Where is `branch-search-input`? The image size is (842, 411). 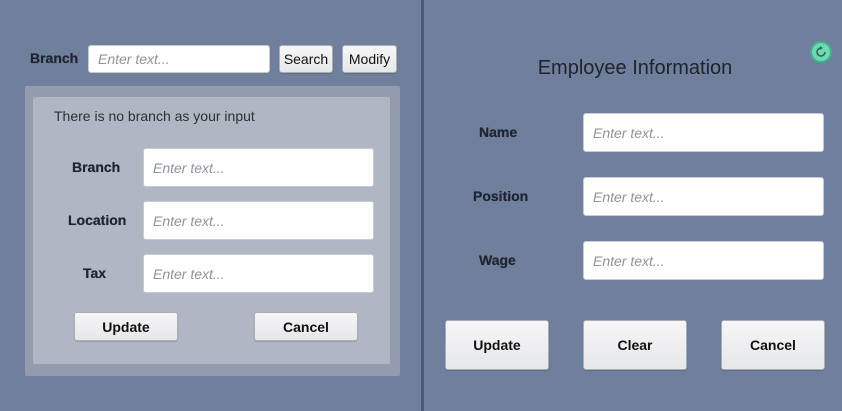 branch-search-input is located at coordinates (179, 59).